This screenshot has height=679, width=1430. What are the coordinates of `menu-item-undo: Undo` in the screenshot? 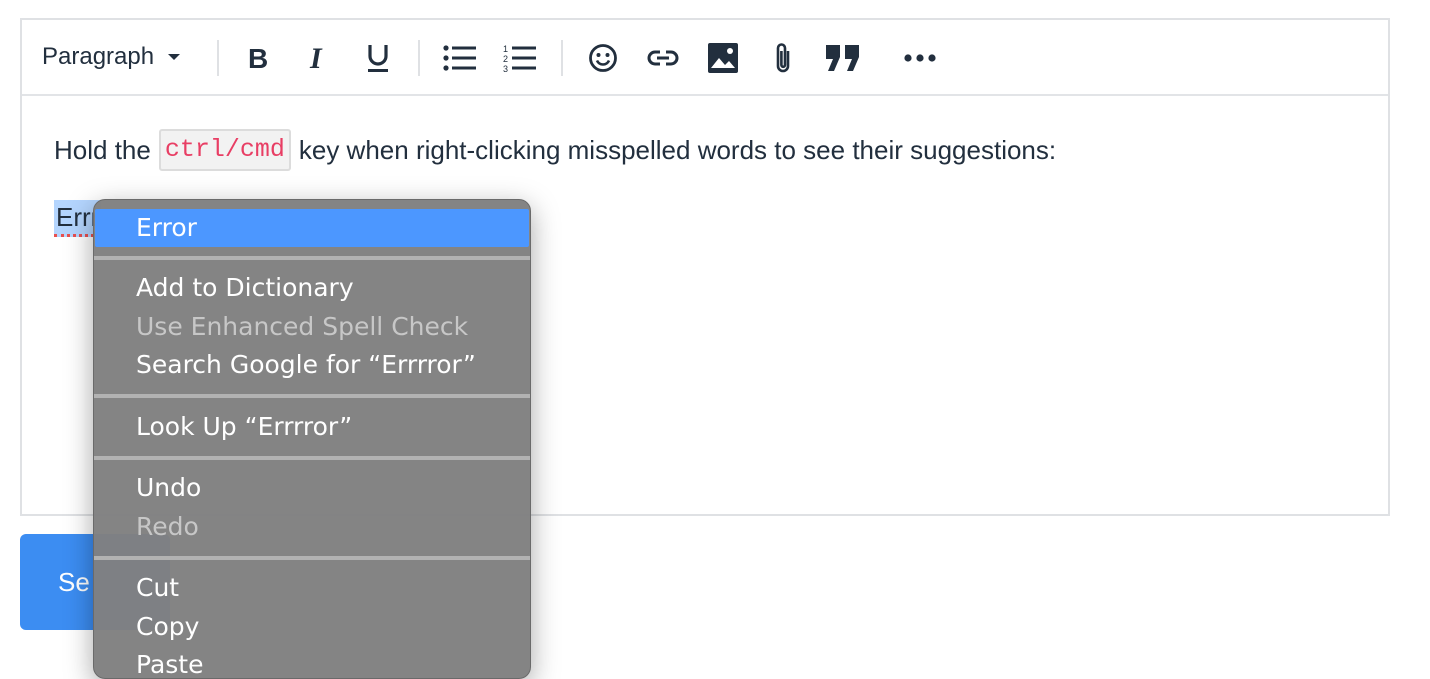 It's located at (312, 488).